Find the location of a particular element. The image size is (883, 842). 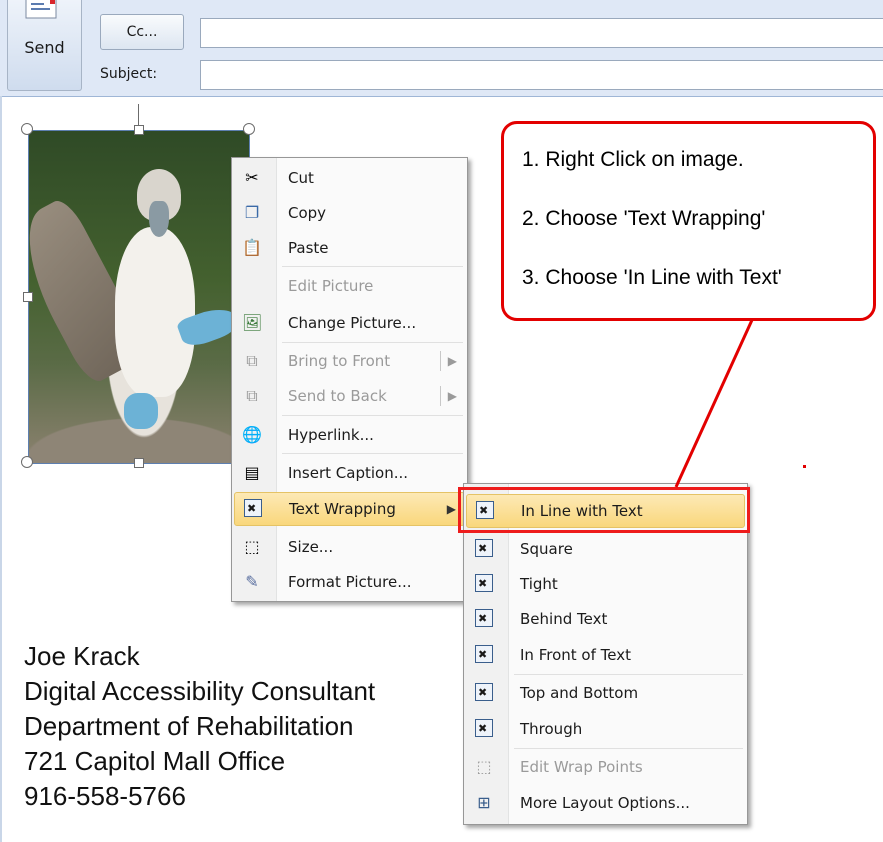

signature-address: 721 Capitol Mall Office is located at coordinates (155, 761).